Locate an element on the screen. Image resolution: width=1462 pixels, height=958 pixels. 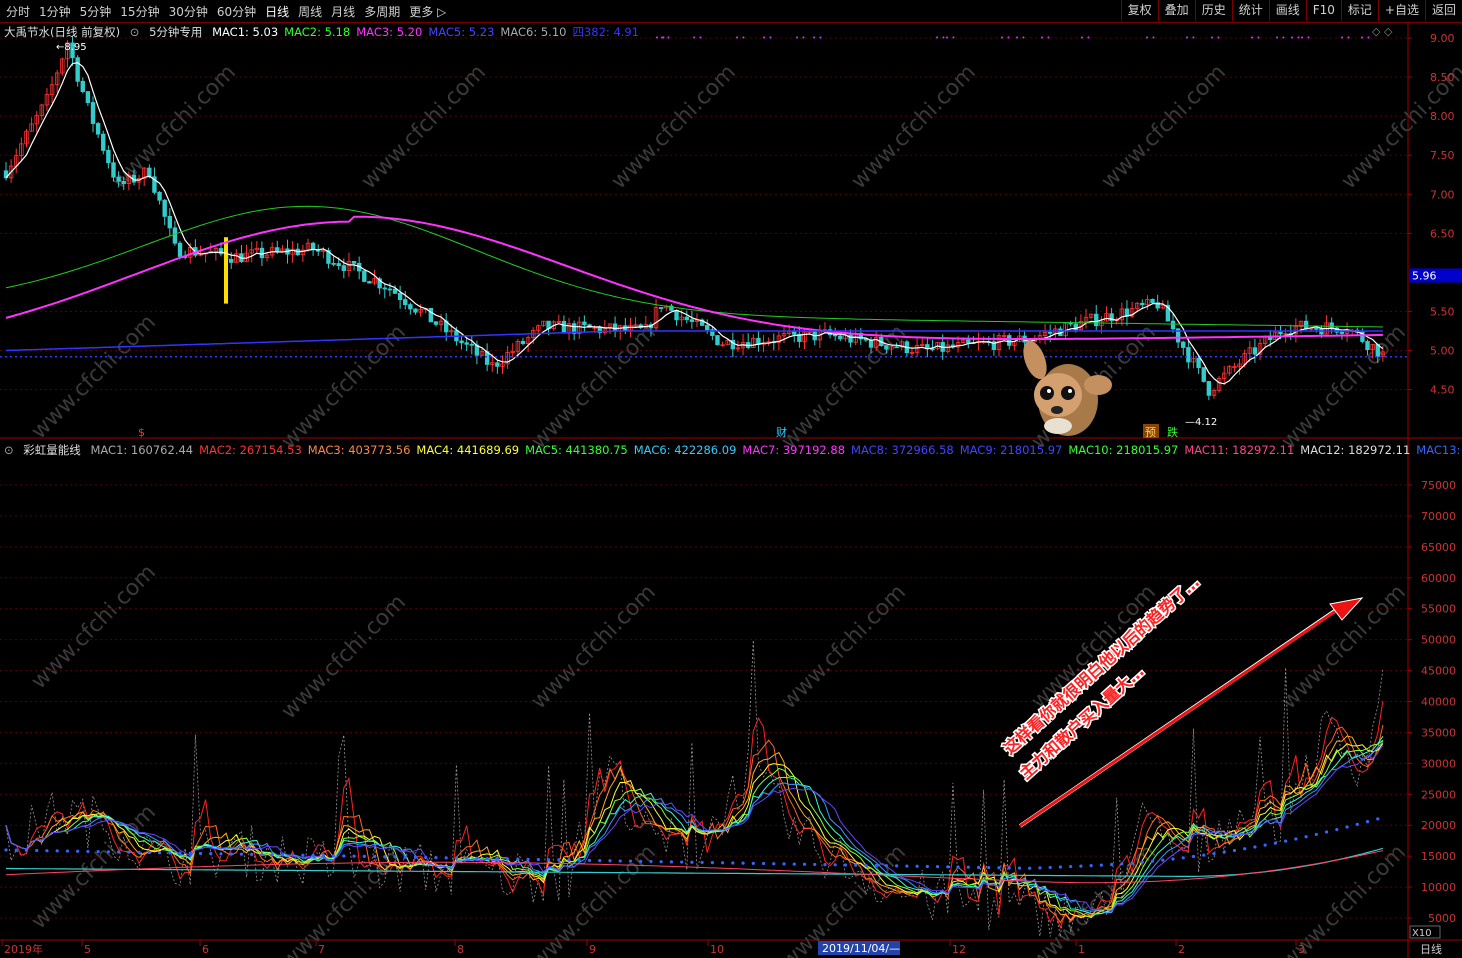
scroll-arrows: ◇ ◇ is located at coordinates (1382, 31).